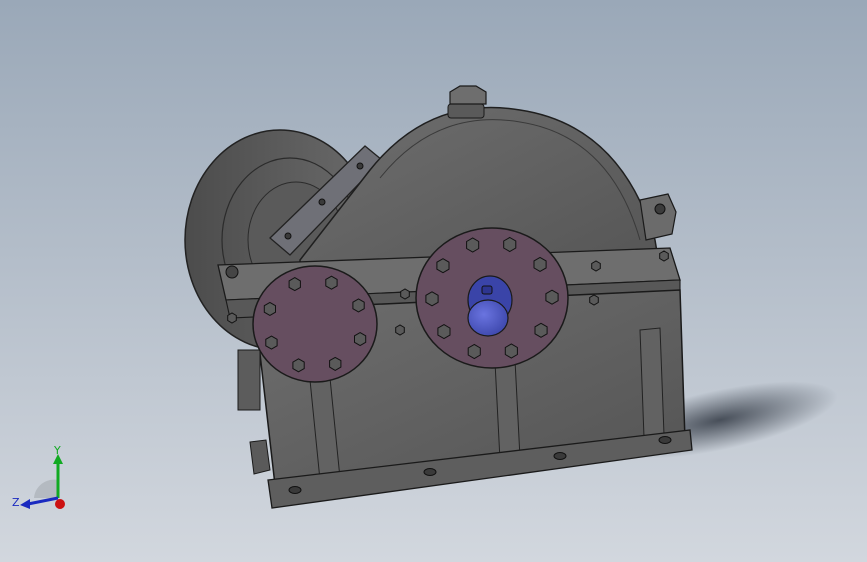 The width and height of the screenshot is (867, 562). What do you see at coordinates (16, 502) in the screenshot?
I see `z-axis-label: Z` at bounding box center [16, 502].